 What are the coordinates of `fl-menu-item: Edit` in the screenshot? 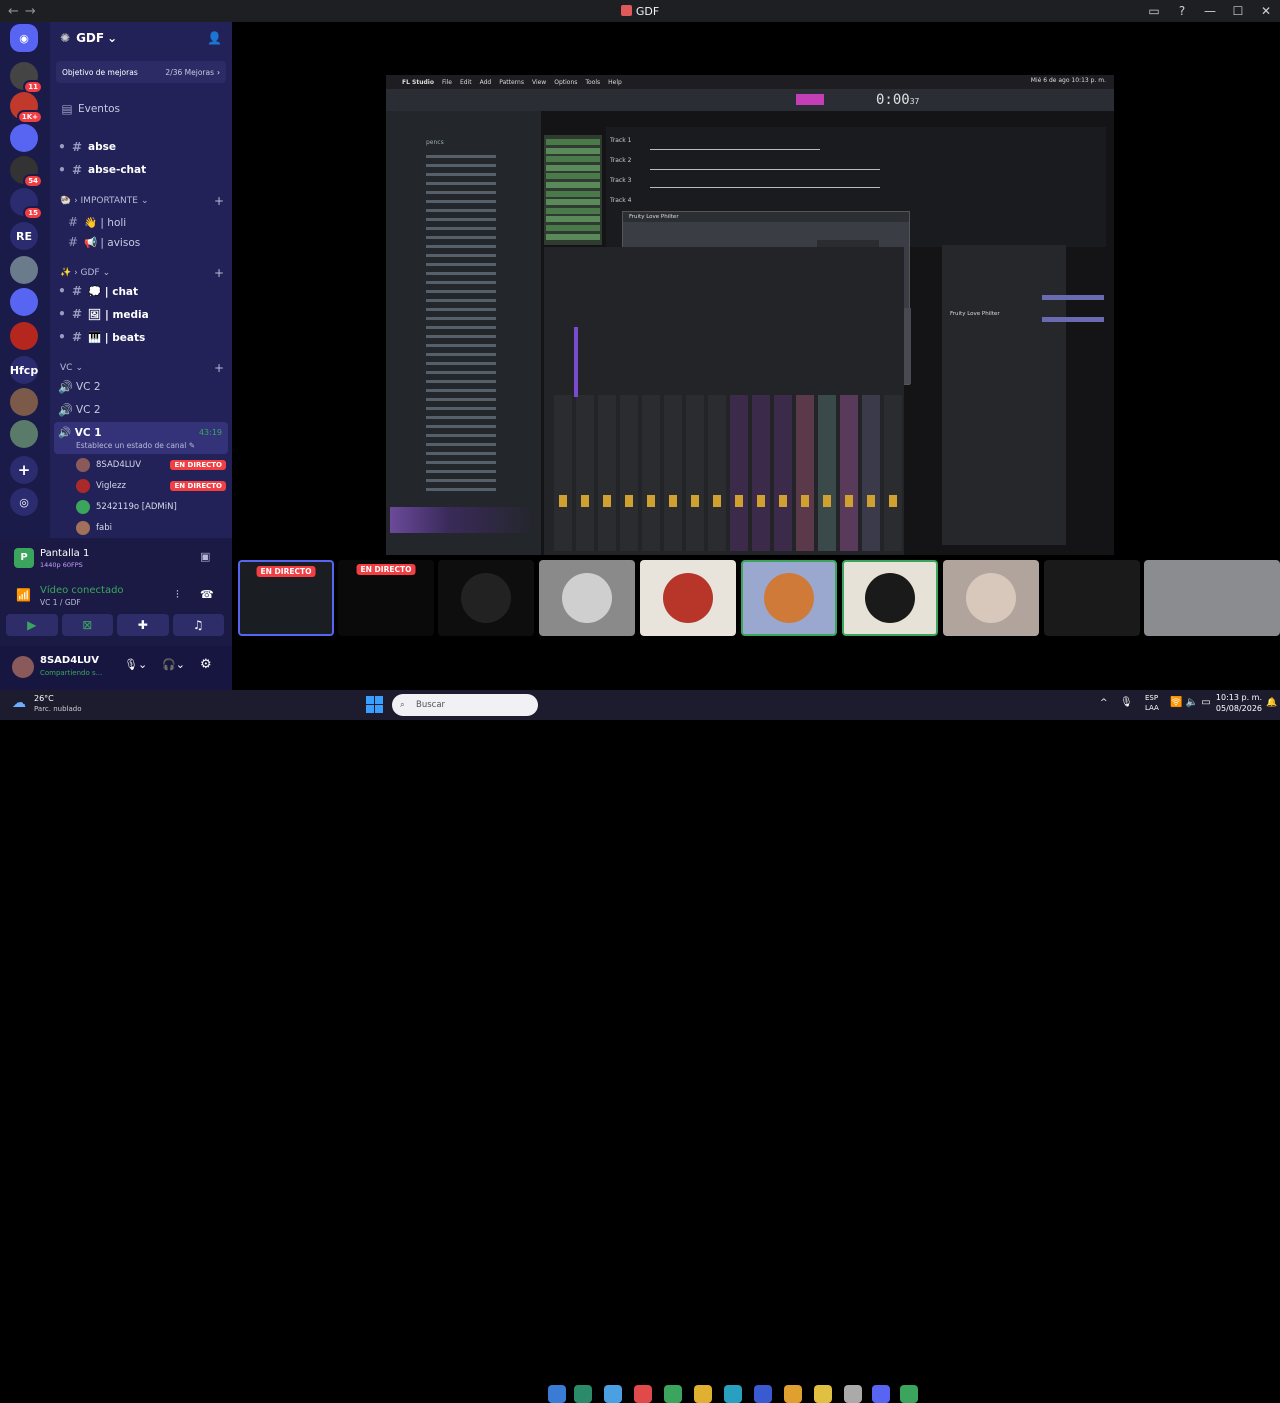 It's located at (466, 82).